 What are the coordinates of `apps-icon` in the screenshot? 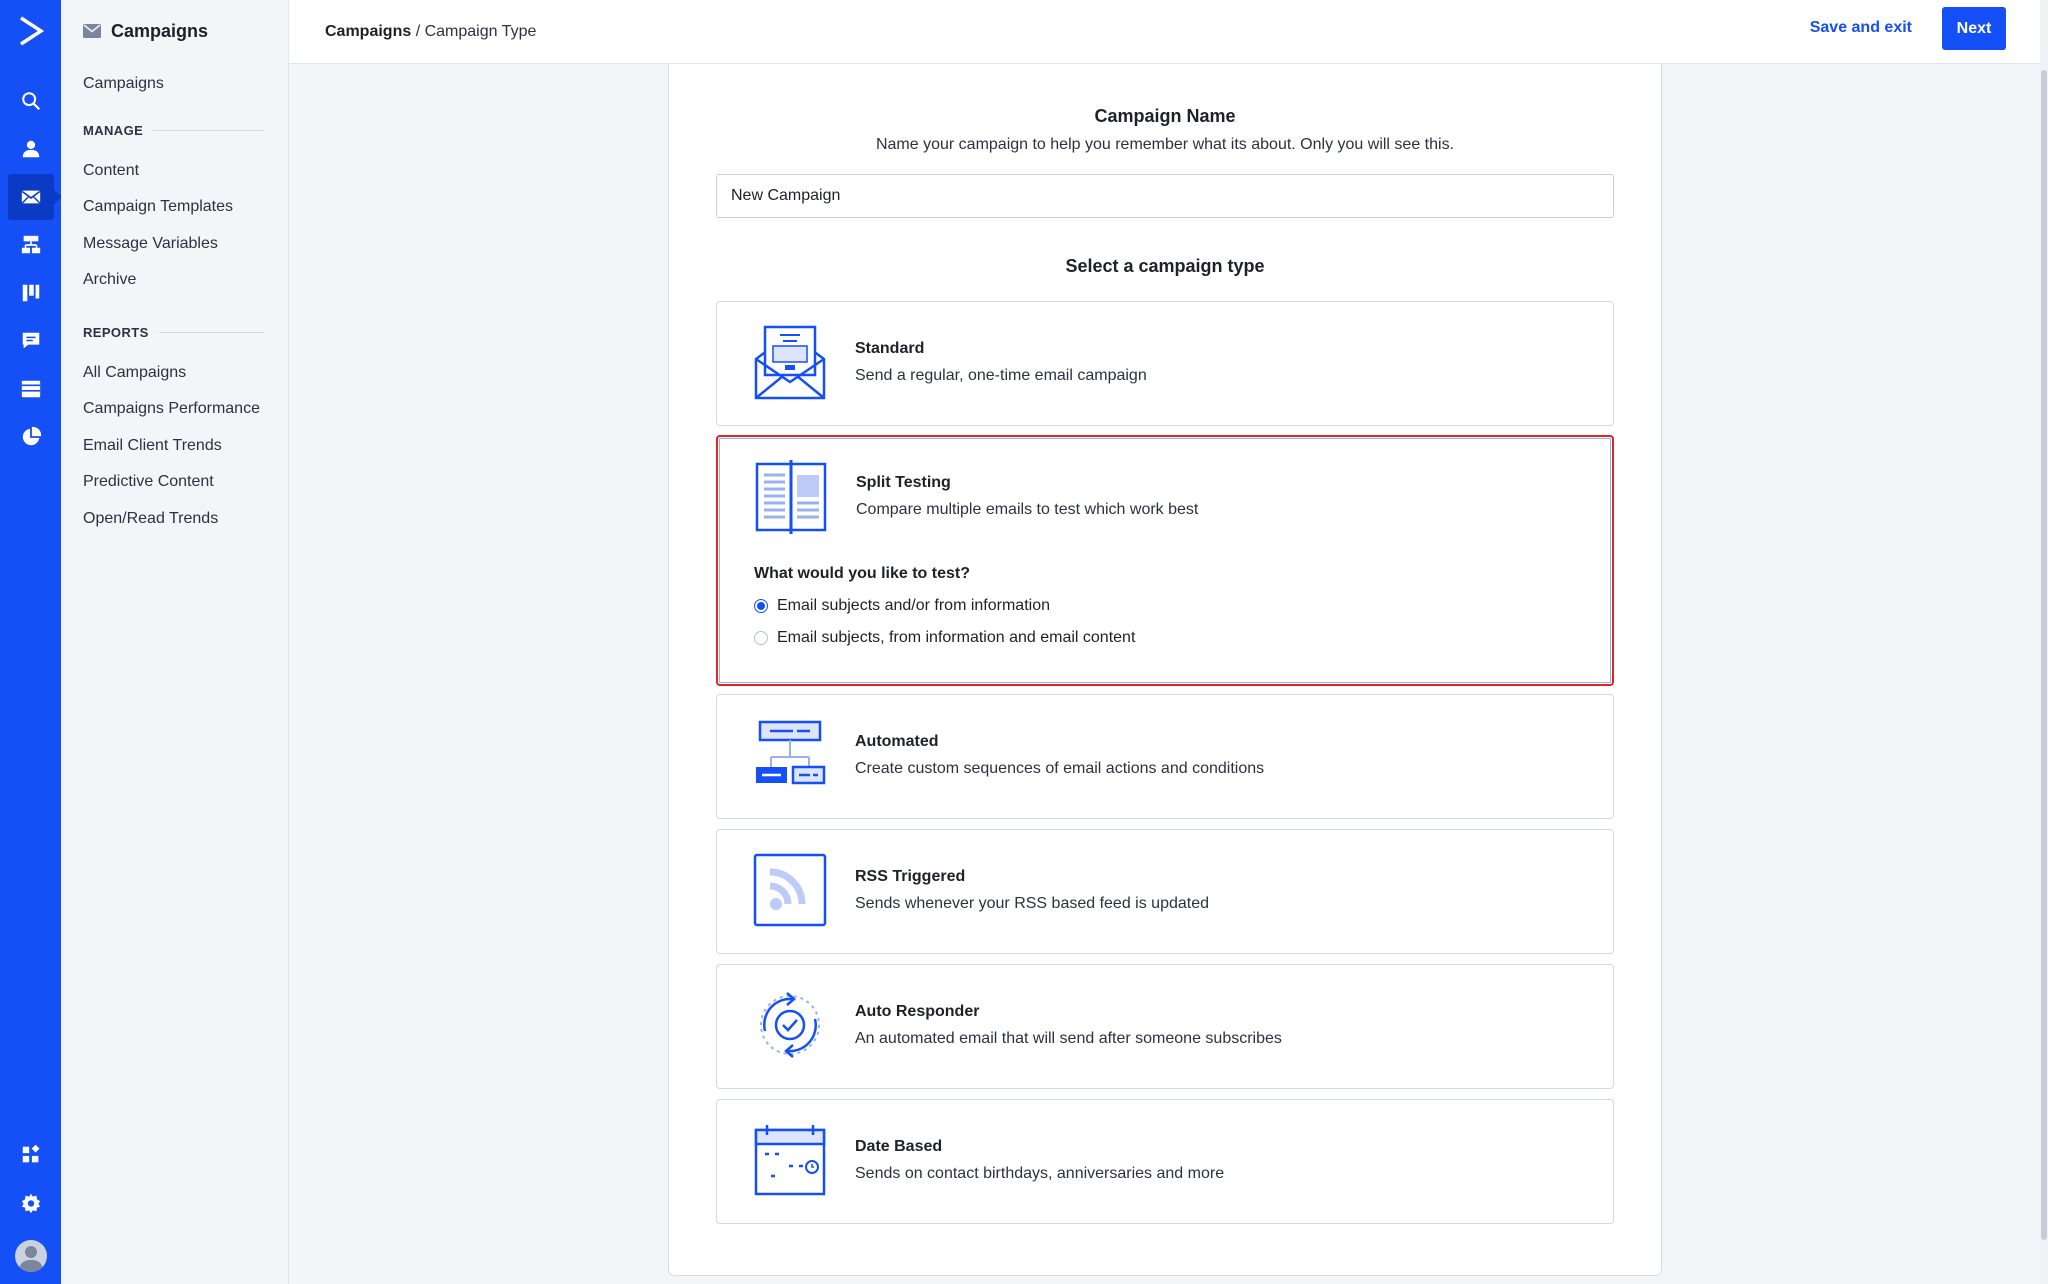 It's located at (31, 1155).